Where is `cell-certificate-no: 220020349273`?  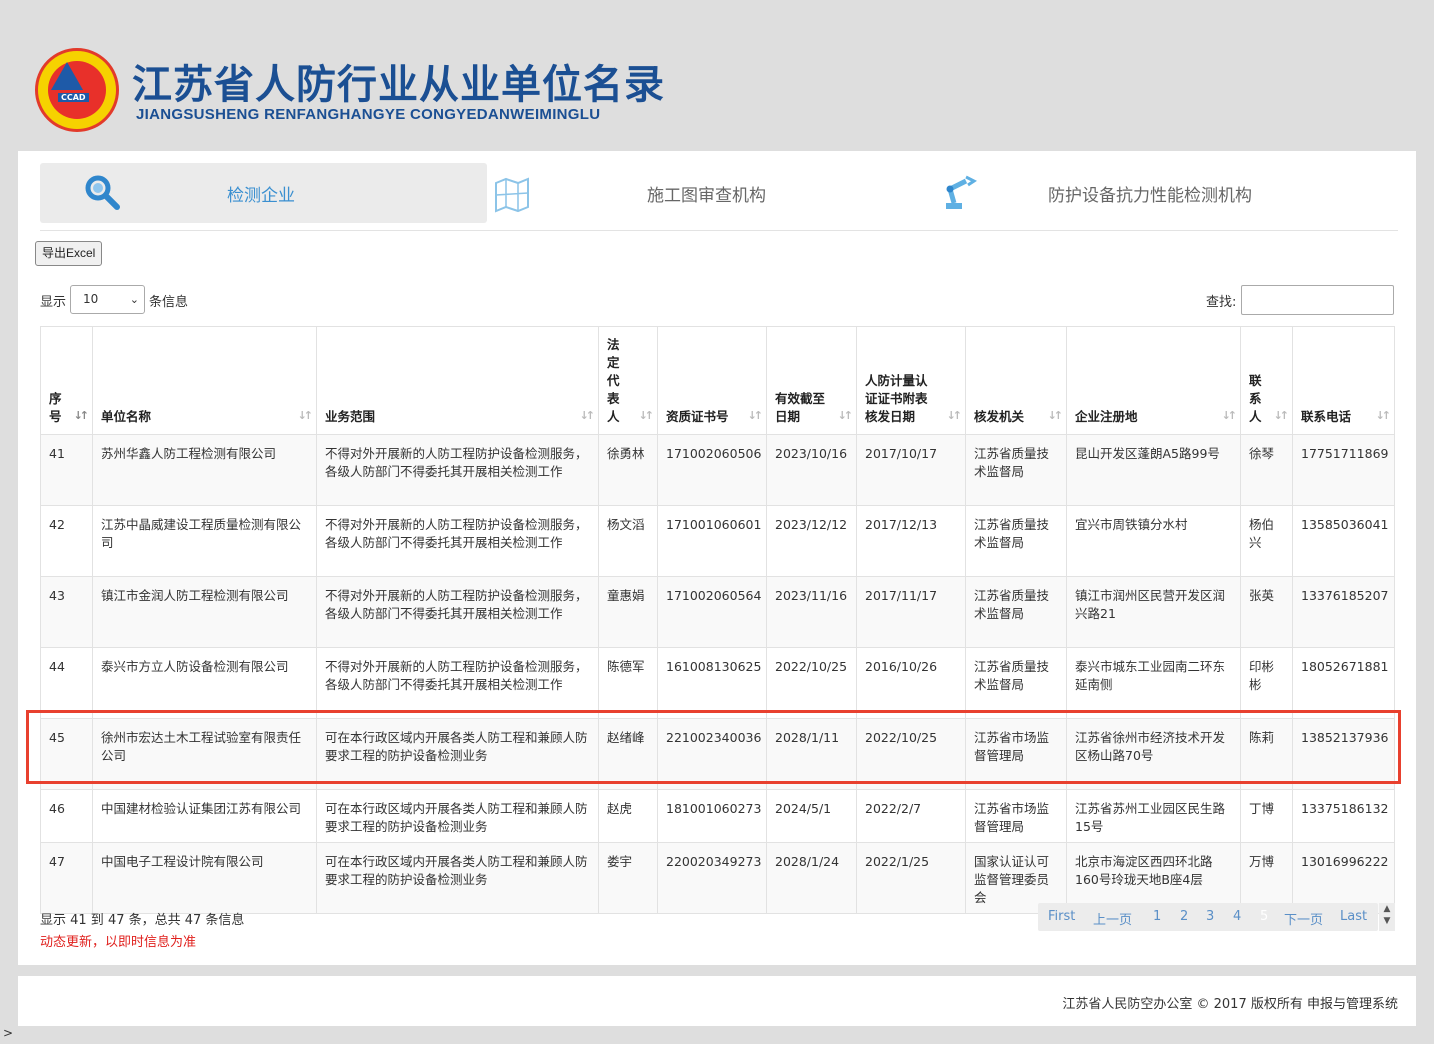 cell-certificate-no: 220020349273 is located at coordinates (712, 878).